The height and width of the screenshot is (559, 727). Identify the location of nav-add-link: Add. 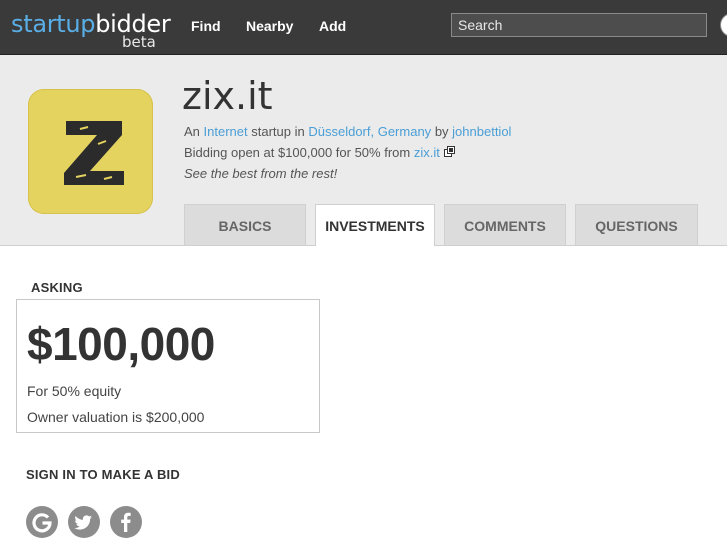
(332, 26).